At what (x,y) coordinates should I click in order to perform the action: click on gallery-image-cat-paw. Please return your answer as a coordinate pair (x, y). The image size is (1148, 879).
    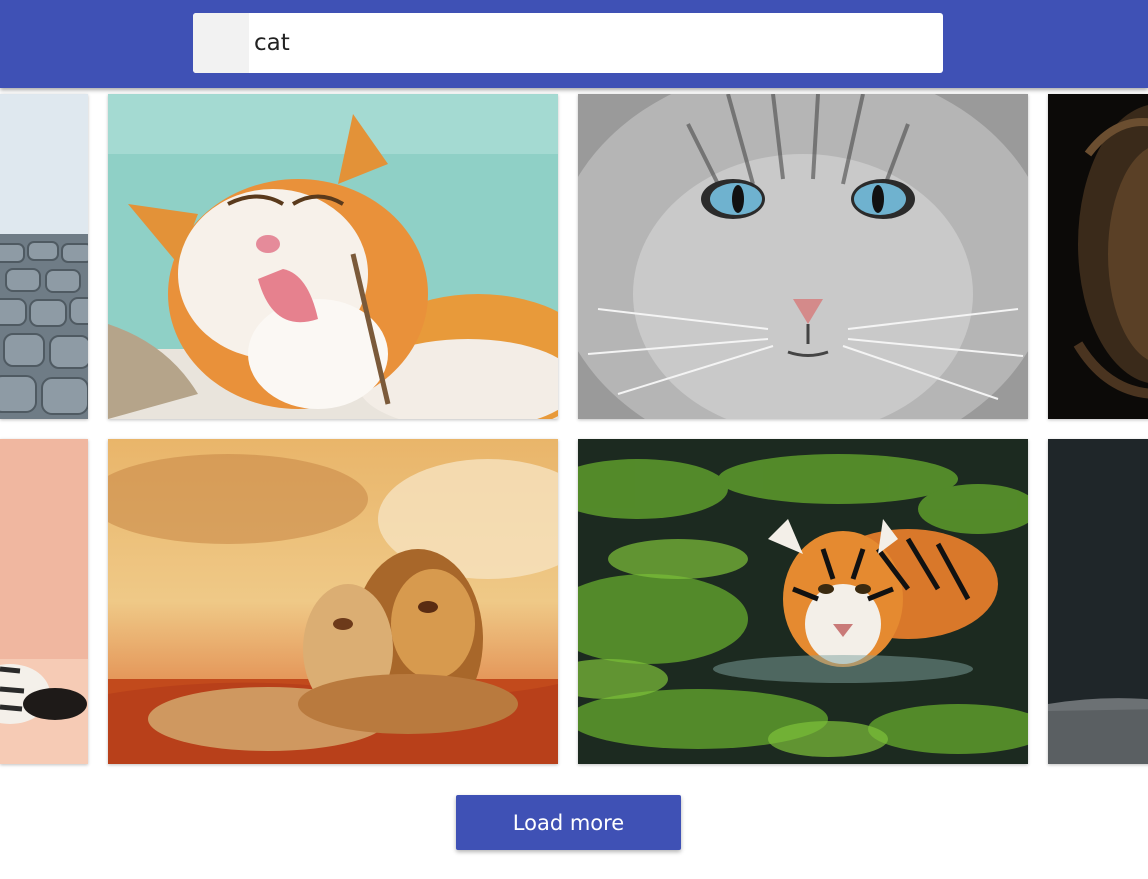
    Looking at the image, I should click on (44, 601).